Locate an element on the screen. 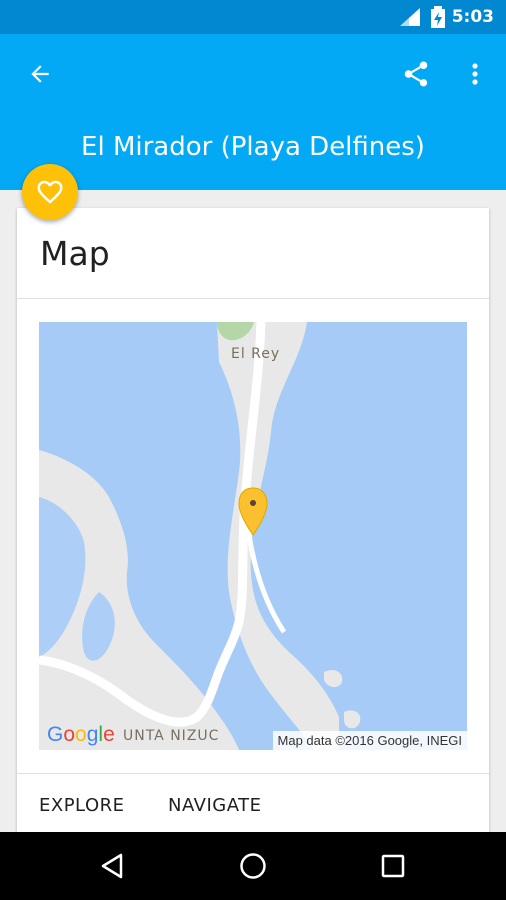  map-attribution: Map data ©2016 Google, INEGI is located at coordinates (369, 740).